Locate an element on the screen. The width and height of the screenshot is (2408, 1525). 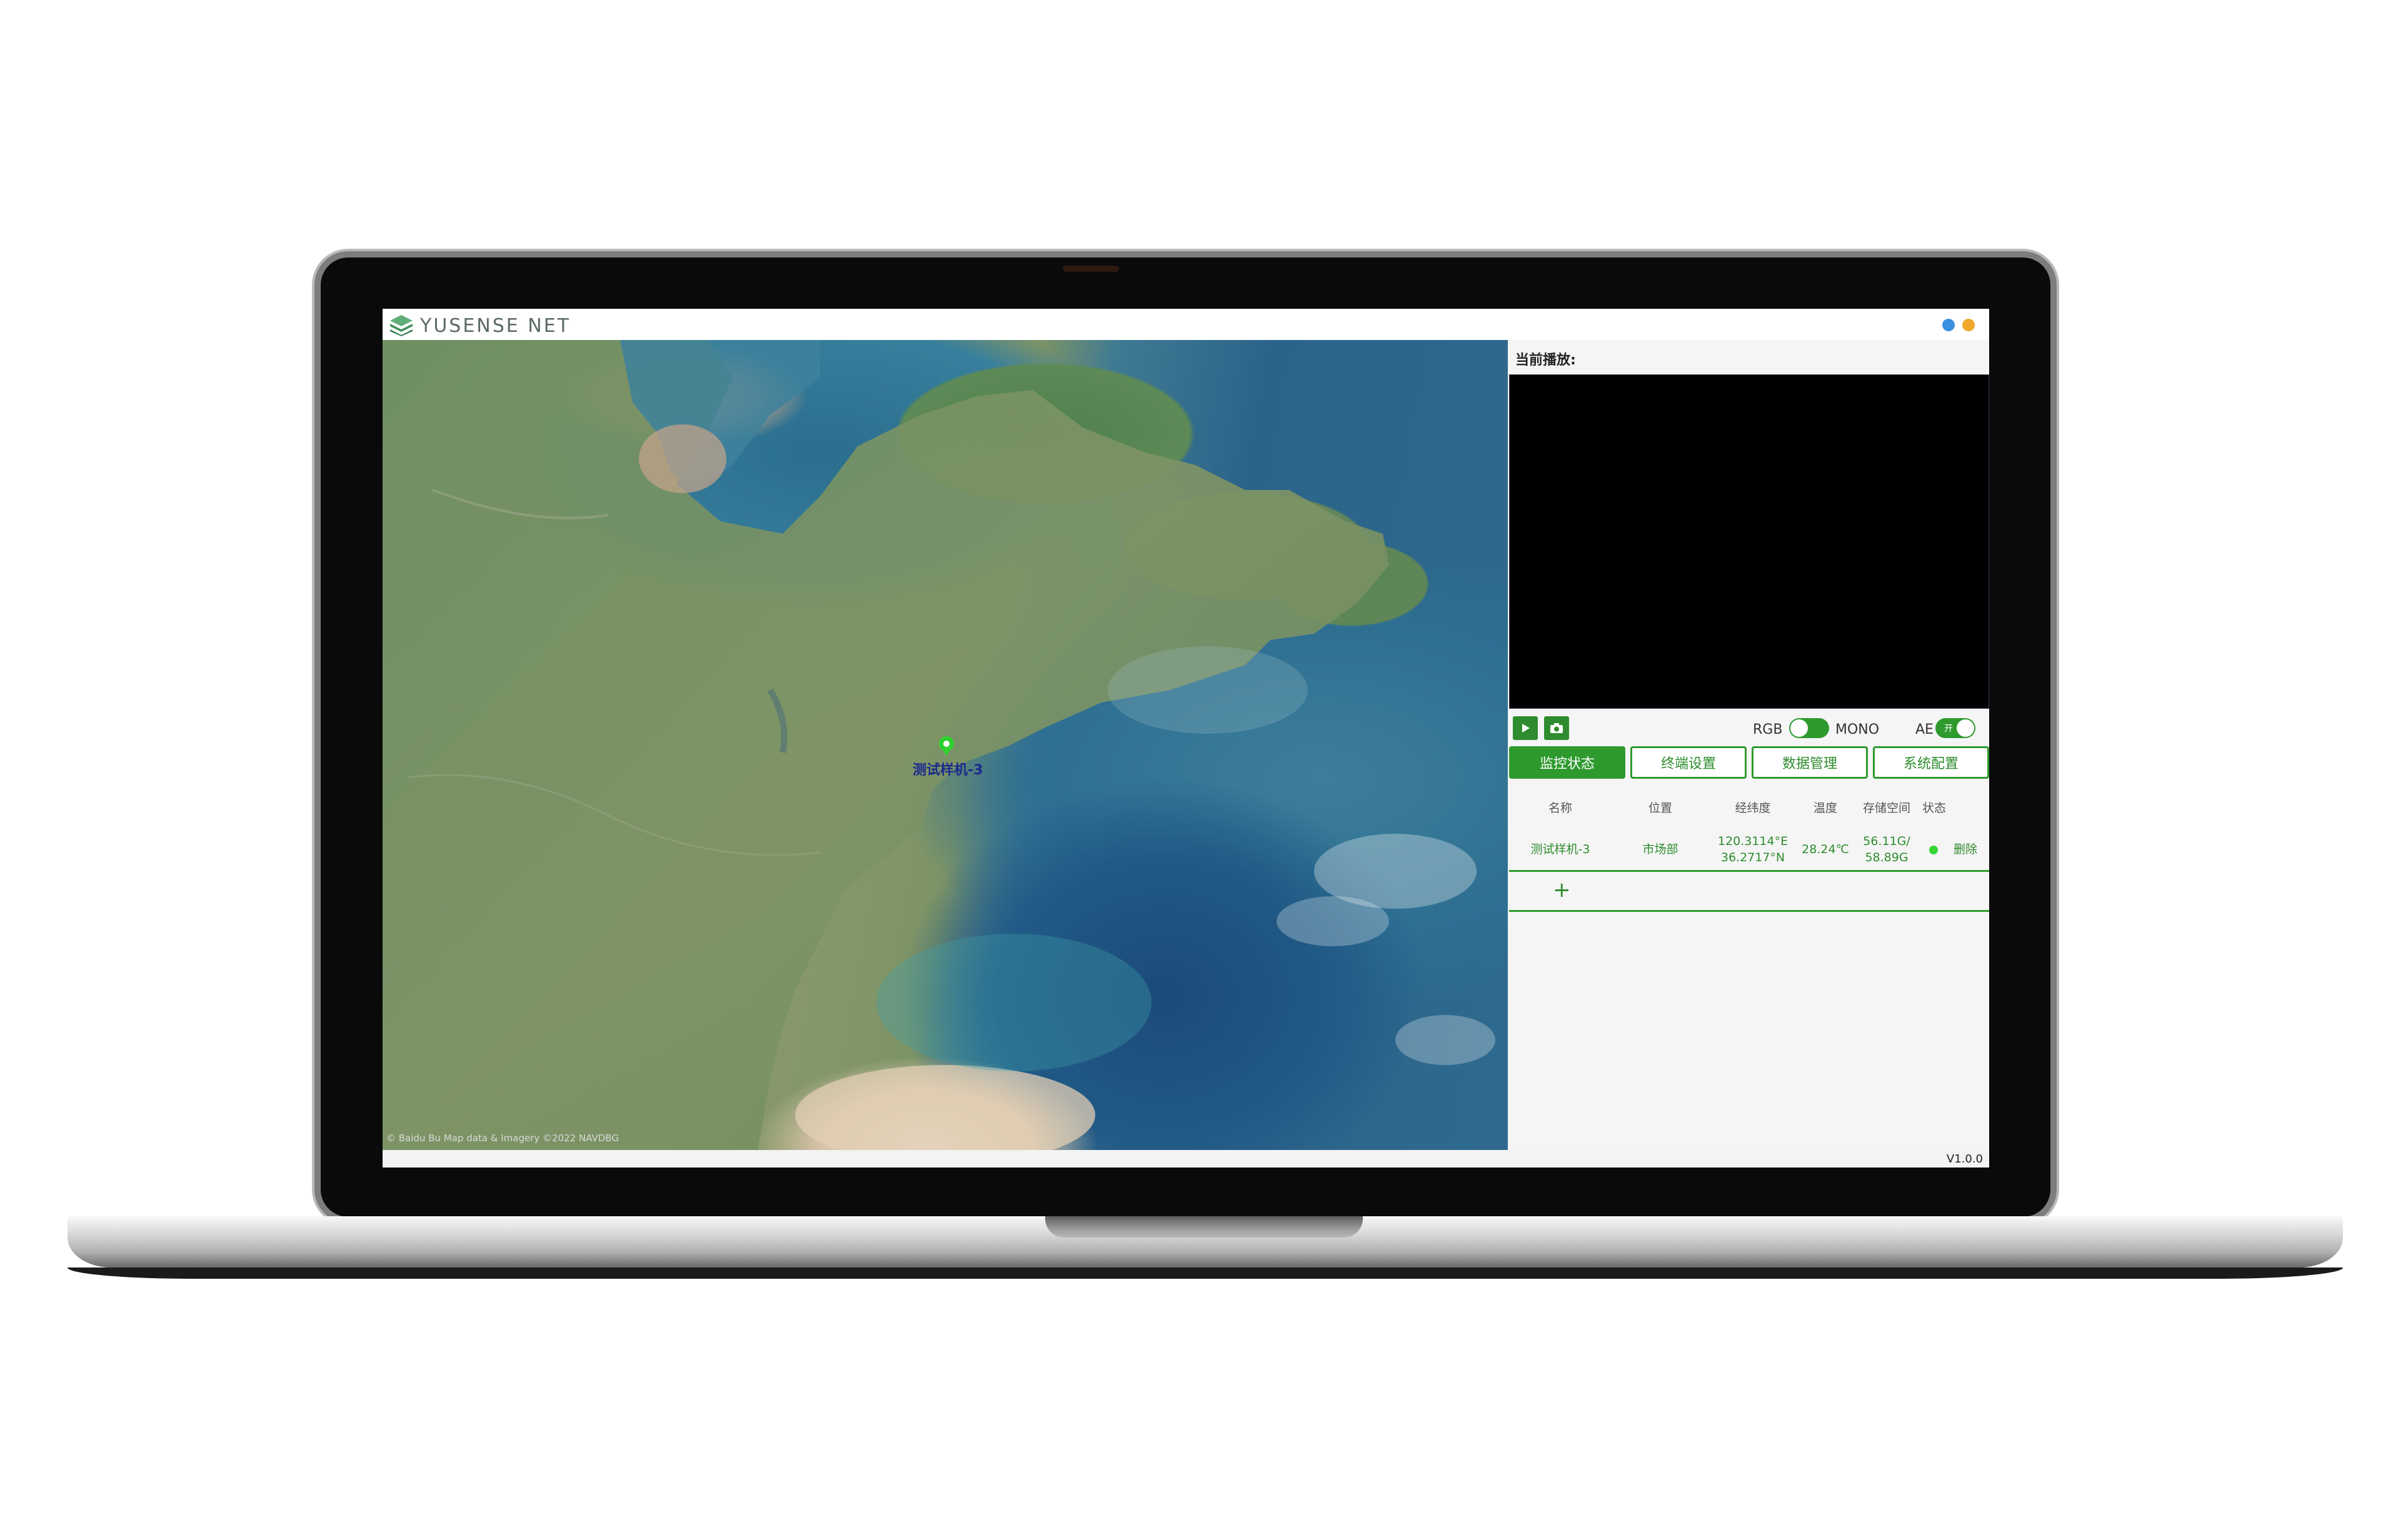
add-device-button: + is located at coordinates (1562, 890).